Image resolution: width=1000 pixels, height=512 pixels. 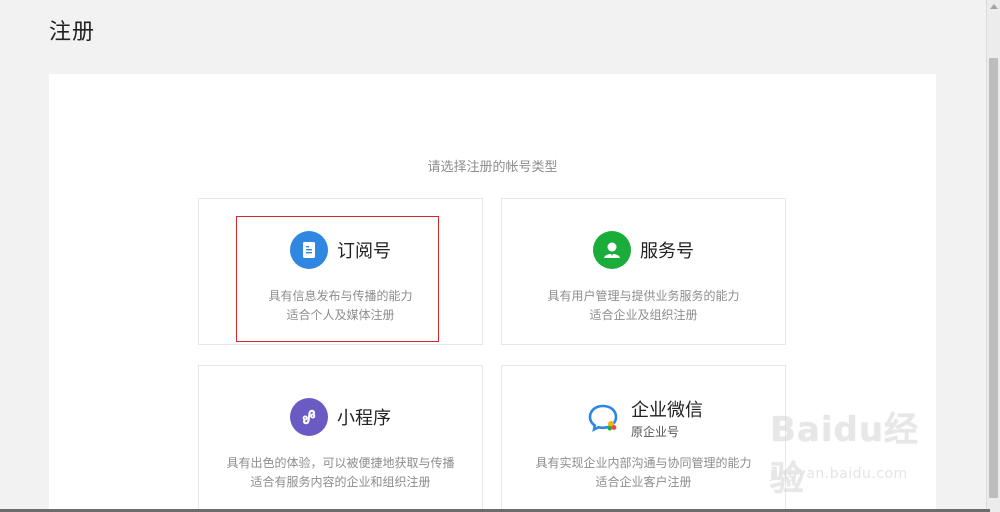 I want to click on wecom-icon, so click(x=603, y=418).